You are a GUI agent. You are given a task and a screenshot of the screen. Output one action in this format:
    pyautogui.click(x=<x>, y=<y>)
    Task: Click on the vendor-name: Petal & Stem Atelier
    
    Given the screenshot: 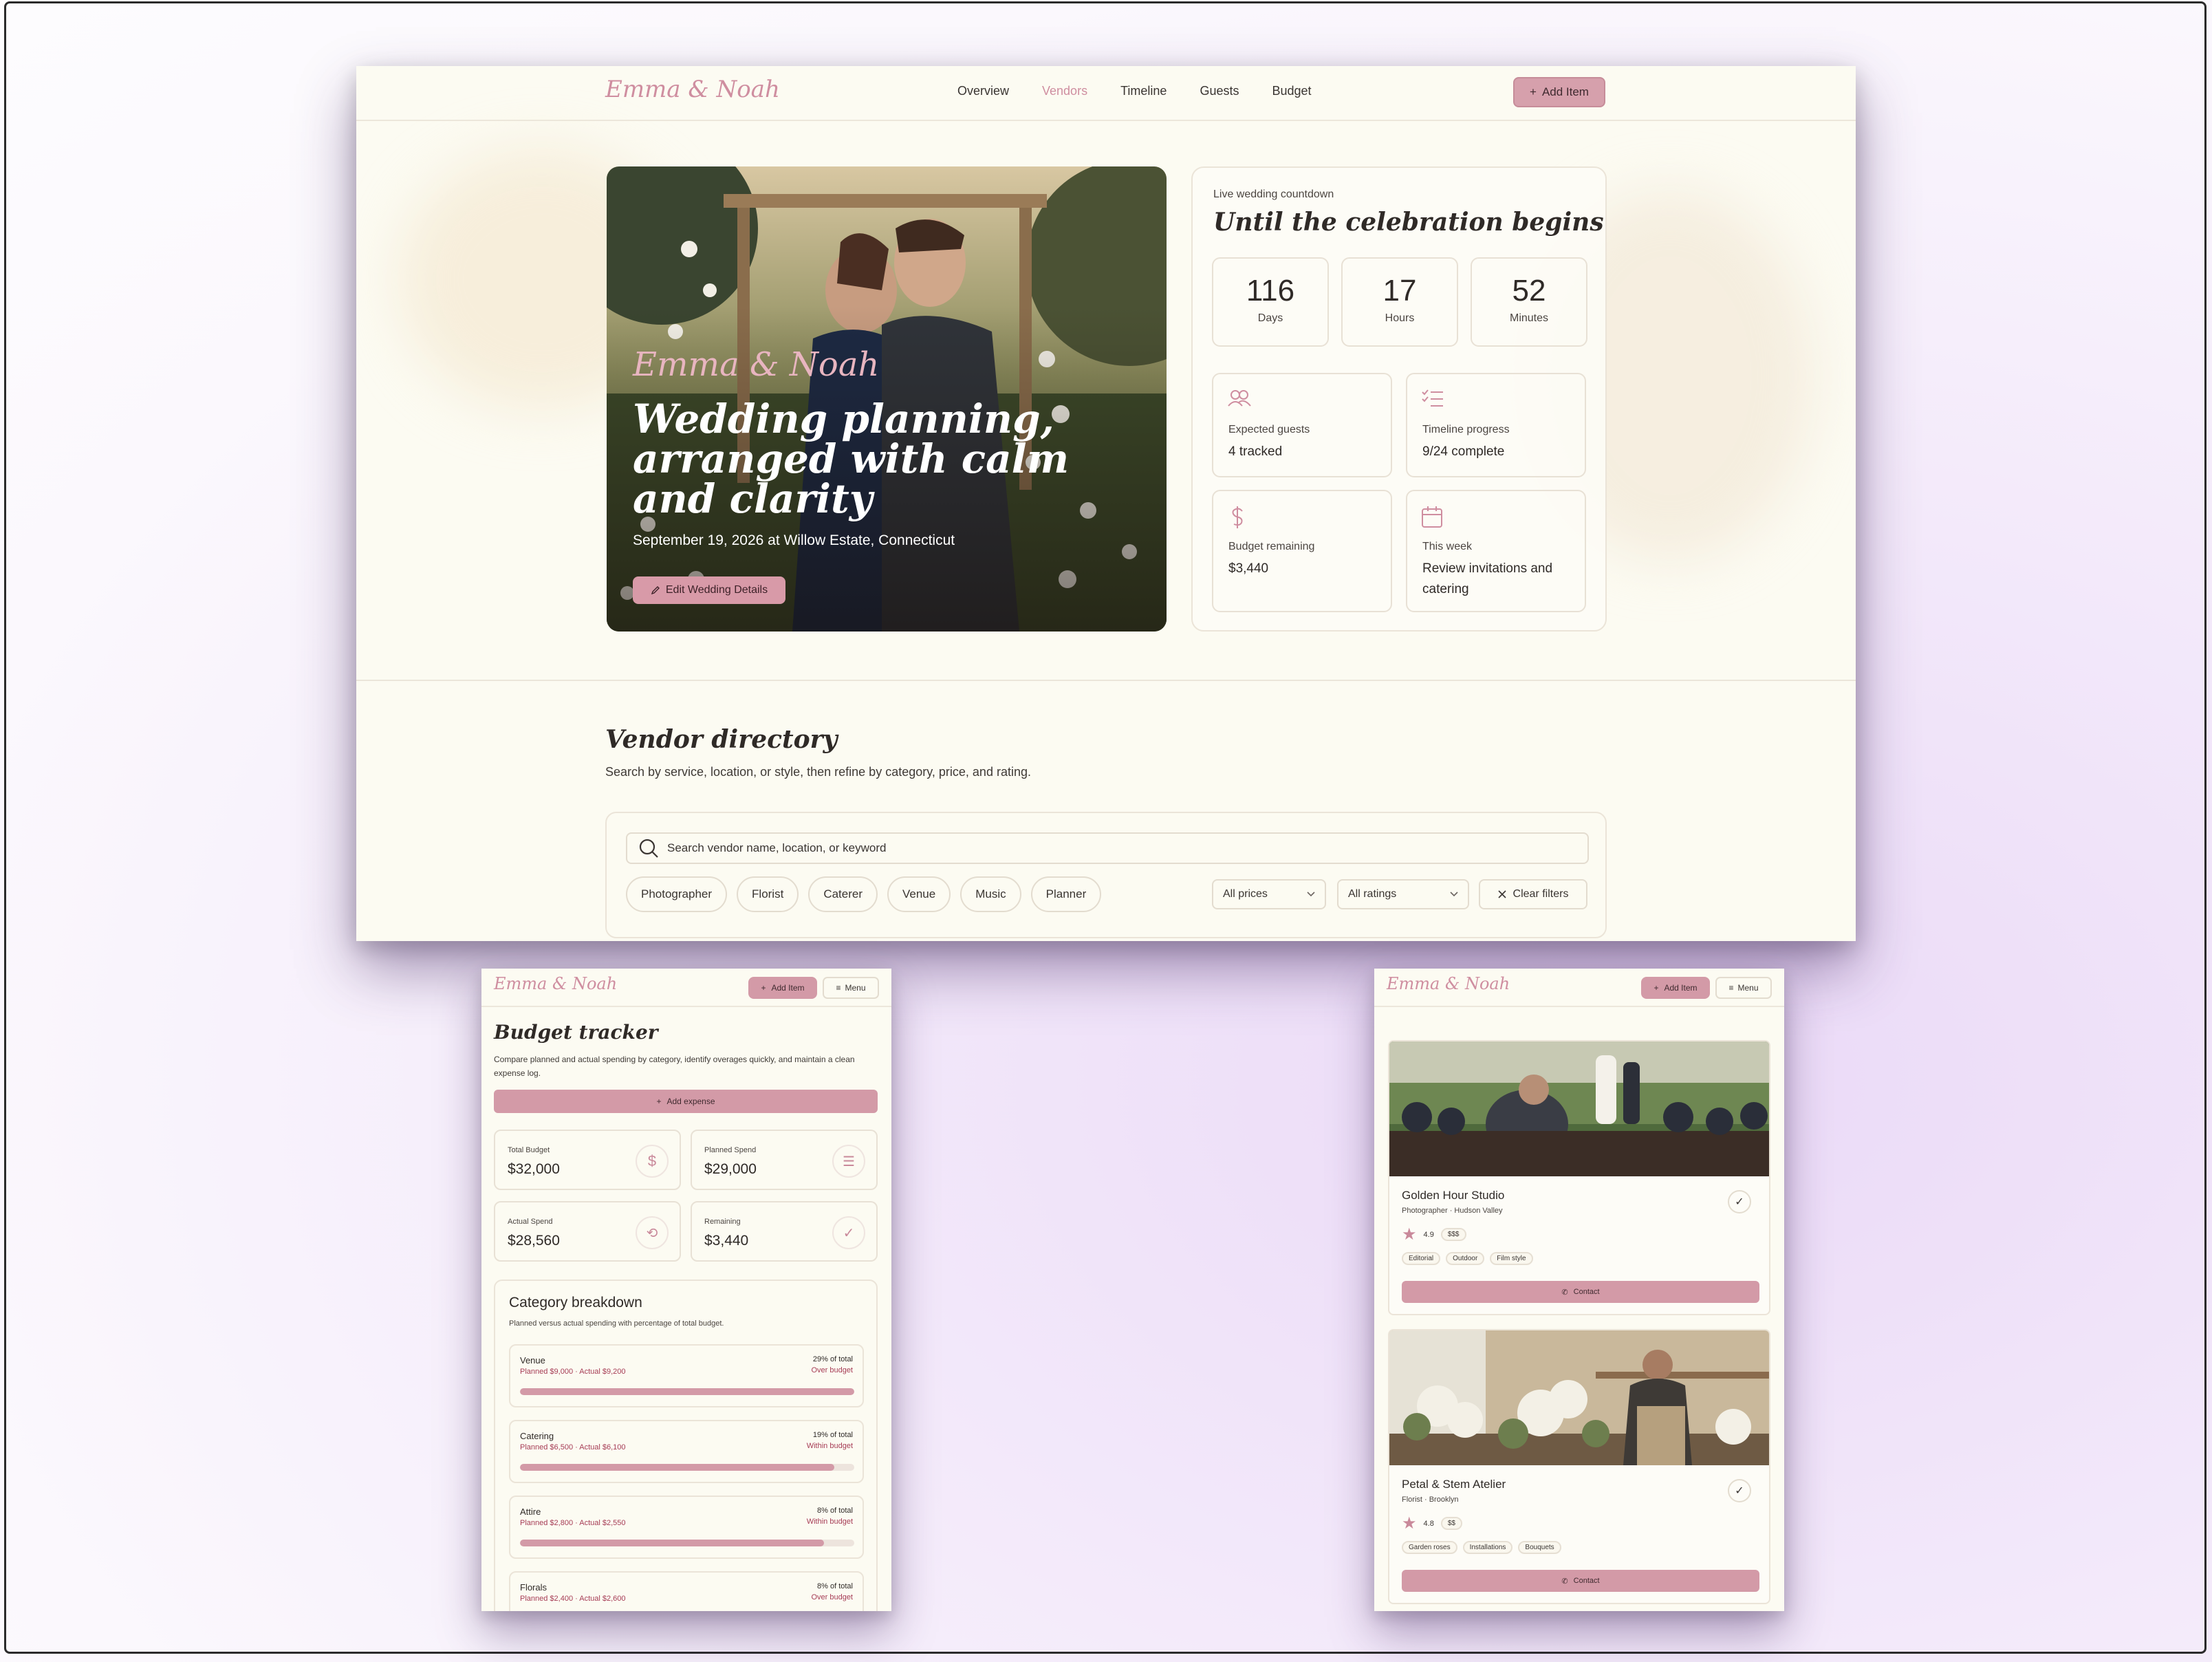 What is the action you would take?
    pyautogui.click(x=1454, y=1484)
    